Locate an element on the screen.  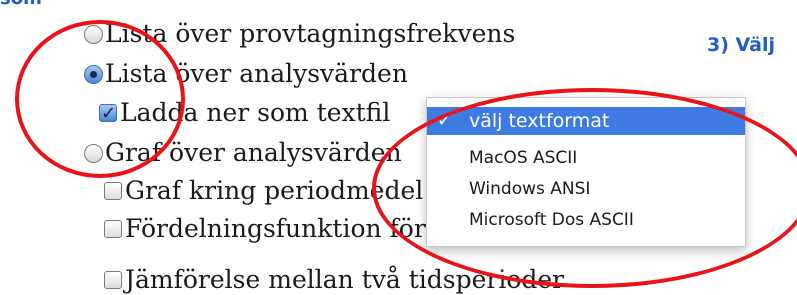
option-label: Lista över analysvärden is located at coordinates (256, 73).